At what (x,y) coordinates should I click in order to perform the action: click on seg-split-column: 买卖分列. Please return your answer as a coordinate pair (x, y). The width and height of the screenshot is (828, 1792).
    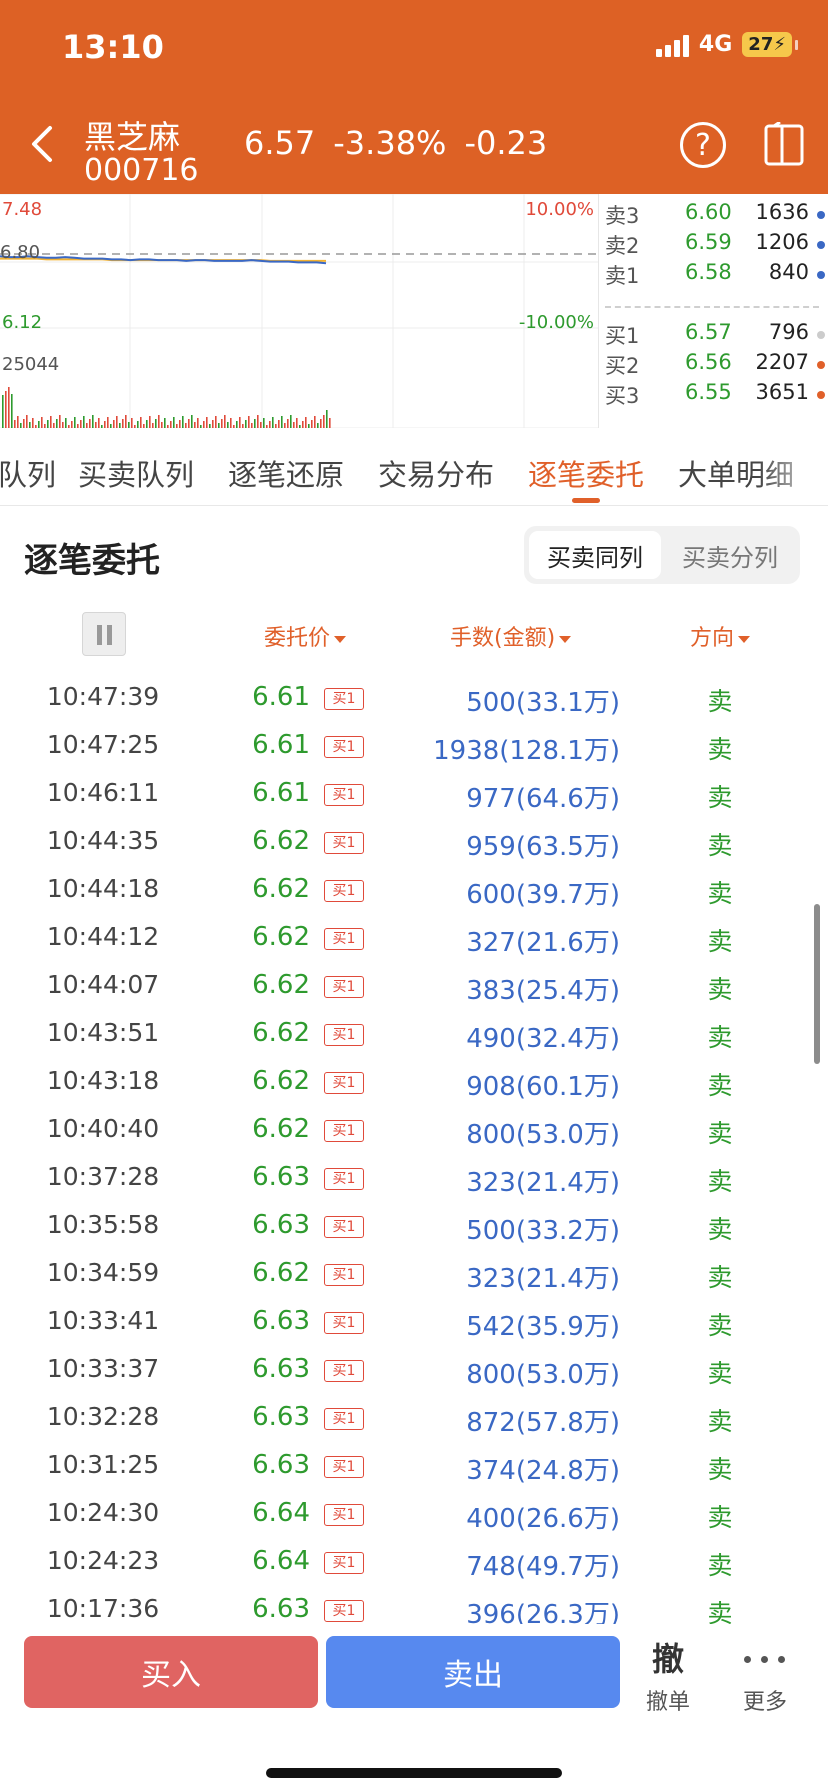
    Looking at the image, I should click on (730, 555).